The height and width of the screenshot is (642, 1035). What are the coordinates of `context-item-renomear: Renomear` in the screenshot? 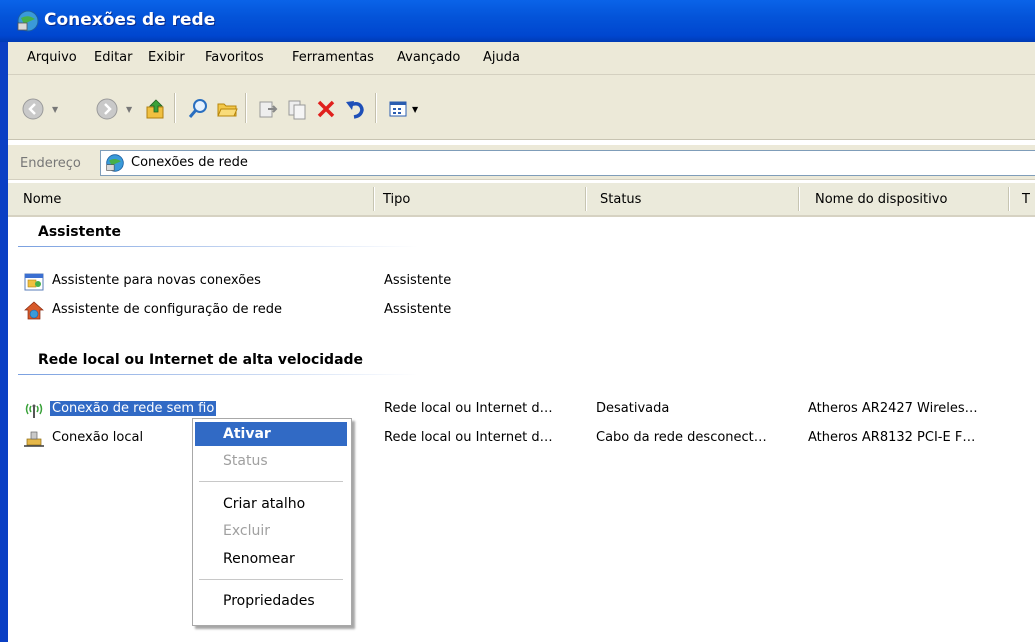 It's located at (271, 559).